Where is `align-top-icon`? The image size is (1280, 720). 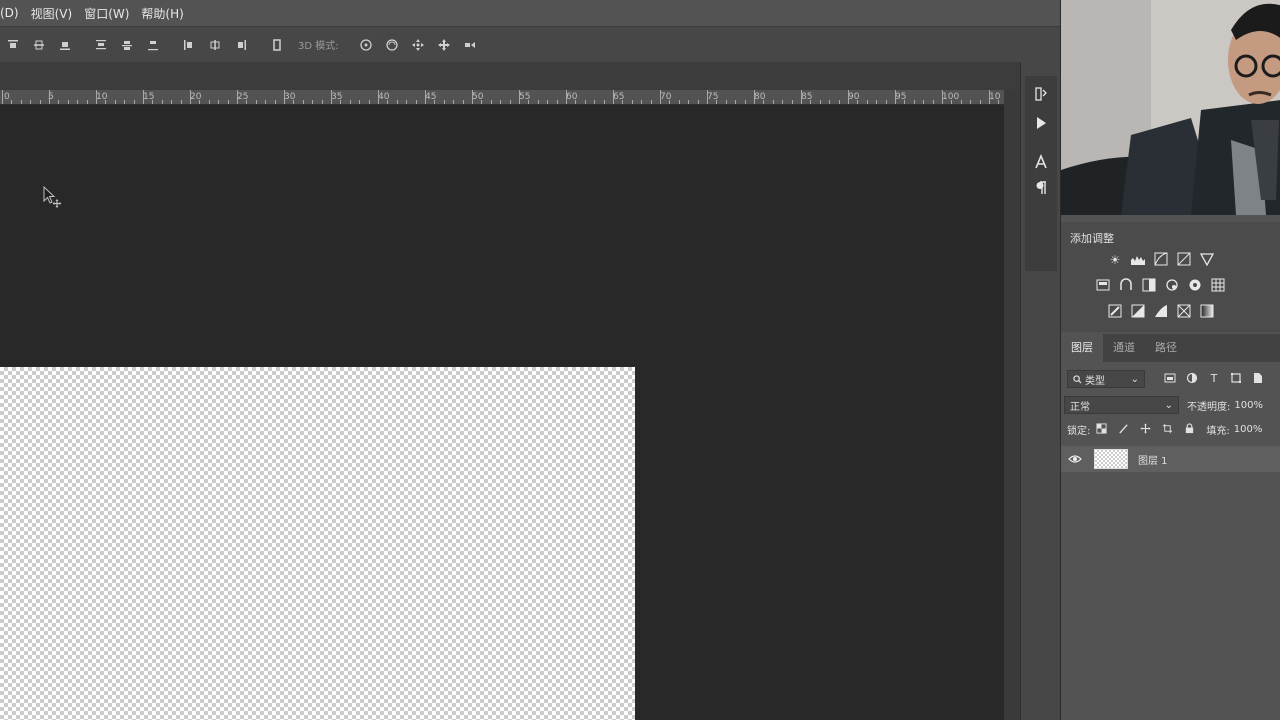 align-top-icon is located at coordinates (13, 45).